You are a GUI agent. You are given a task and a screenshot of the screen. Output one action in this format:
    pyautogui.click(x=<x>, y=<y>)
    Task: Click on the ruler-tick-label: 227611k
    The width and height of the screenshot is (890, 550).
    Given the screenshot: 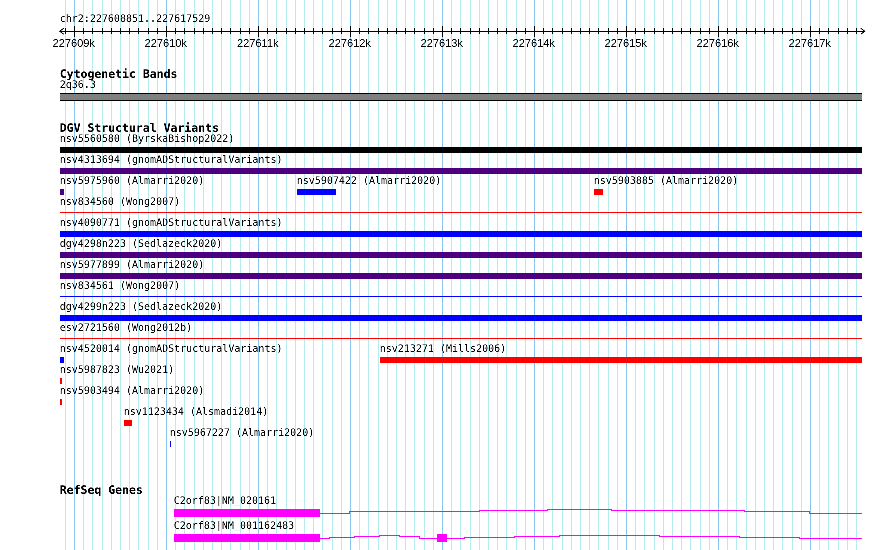 What is the action you would take?
    pyautogui.click(x=258, y=44)
    